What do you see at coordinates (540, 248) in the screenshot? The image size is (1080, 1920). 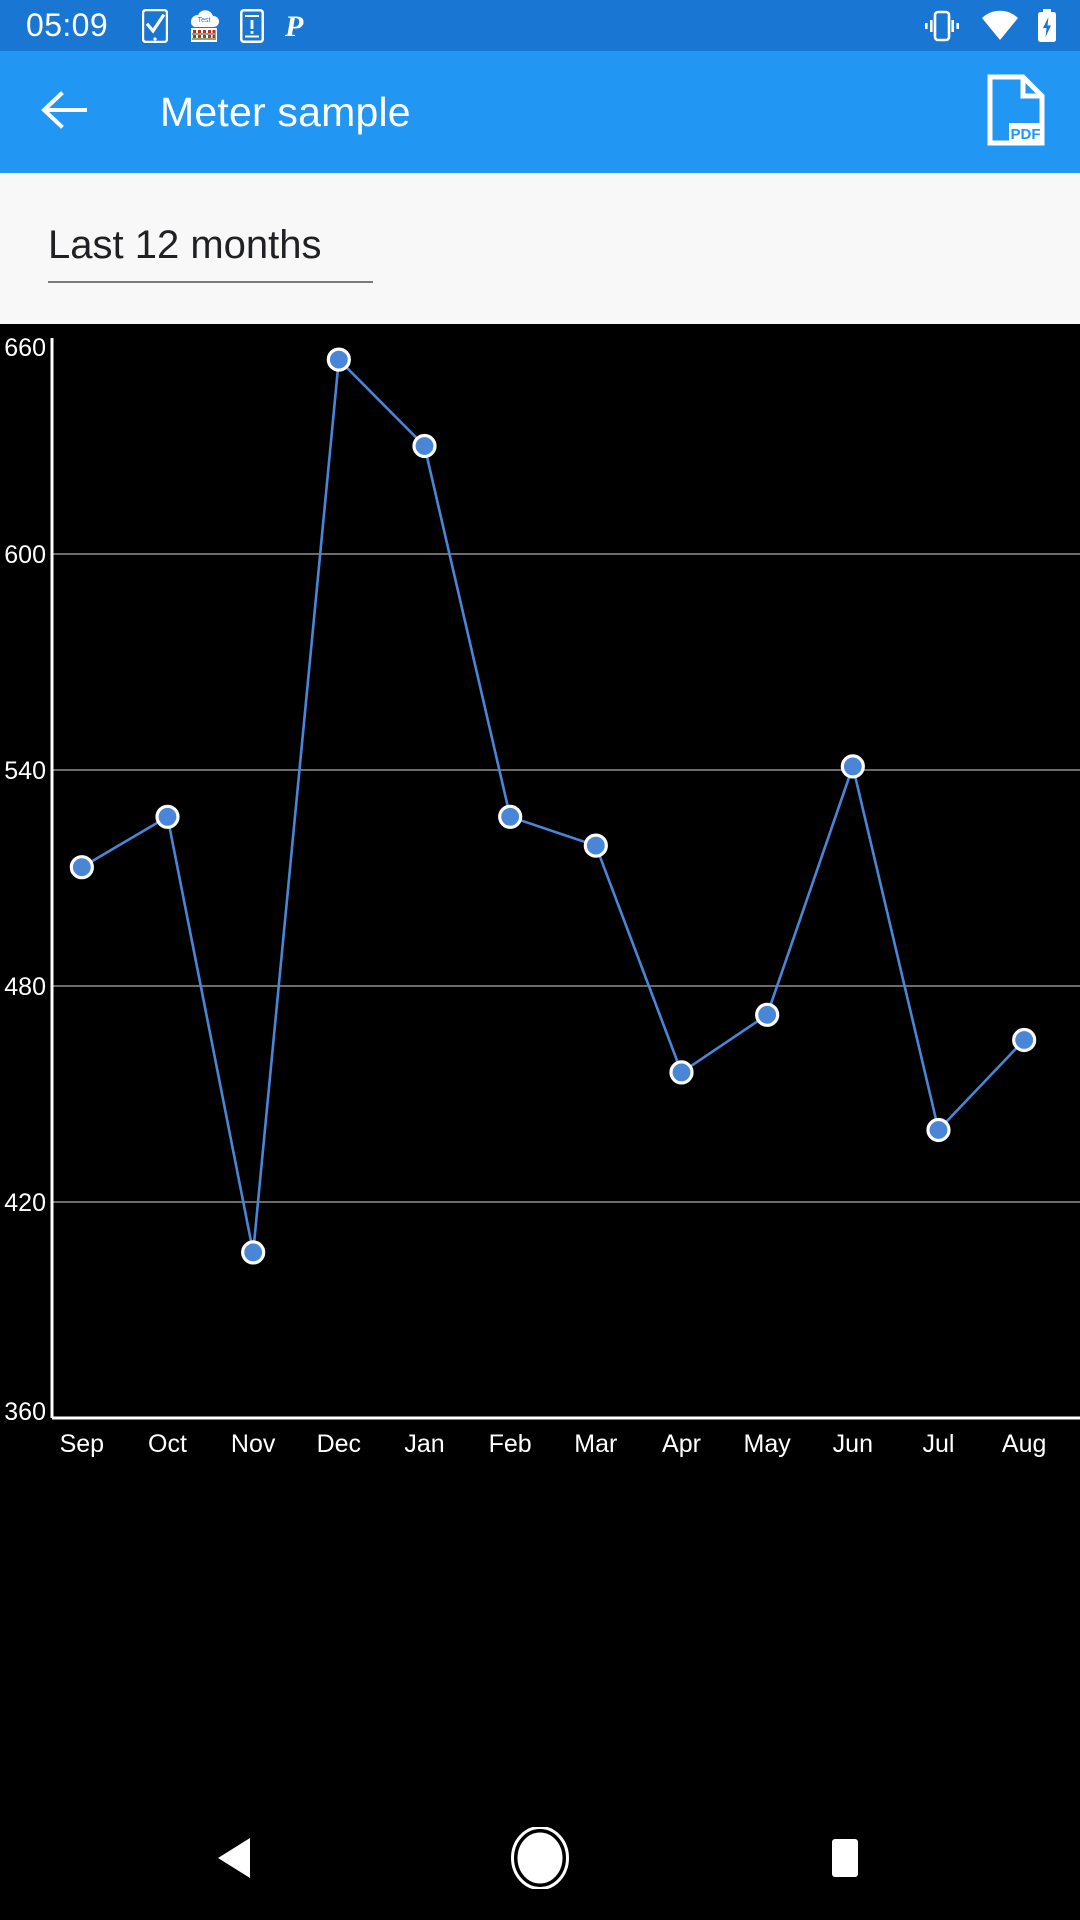 I see `range-selector-strip: Last 12 months` at bounding box center [540, 248].